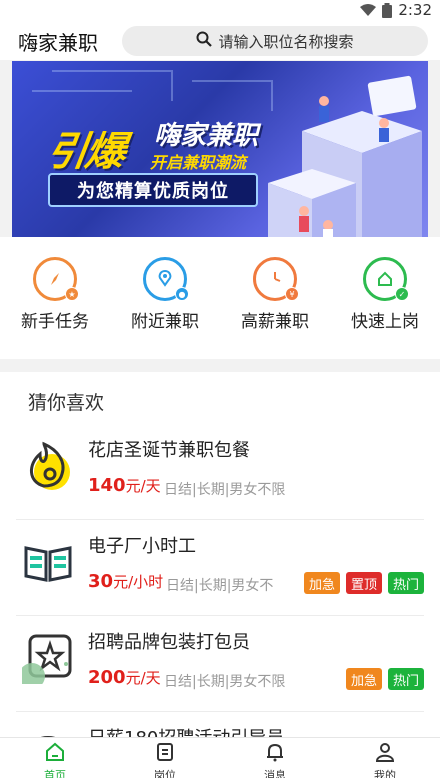 The image size is (440, 778). Describe the element at coordinates (276, 279) in the screenshot. I see `clock-icon: ¥` at that location.